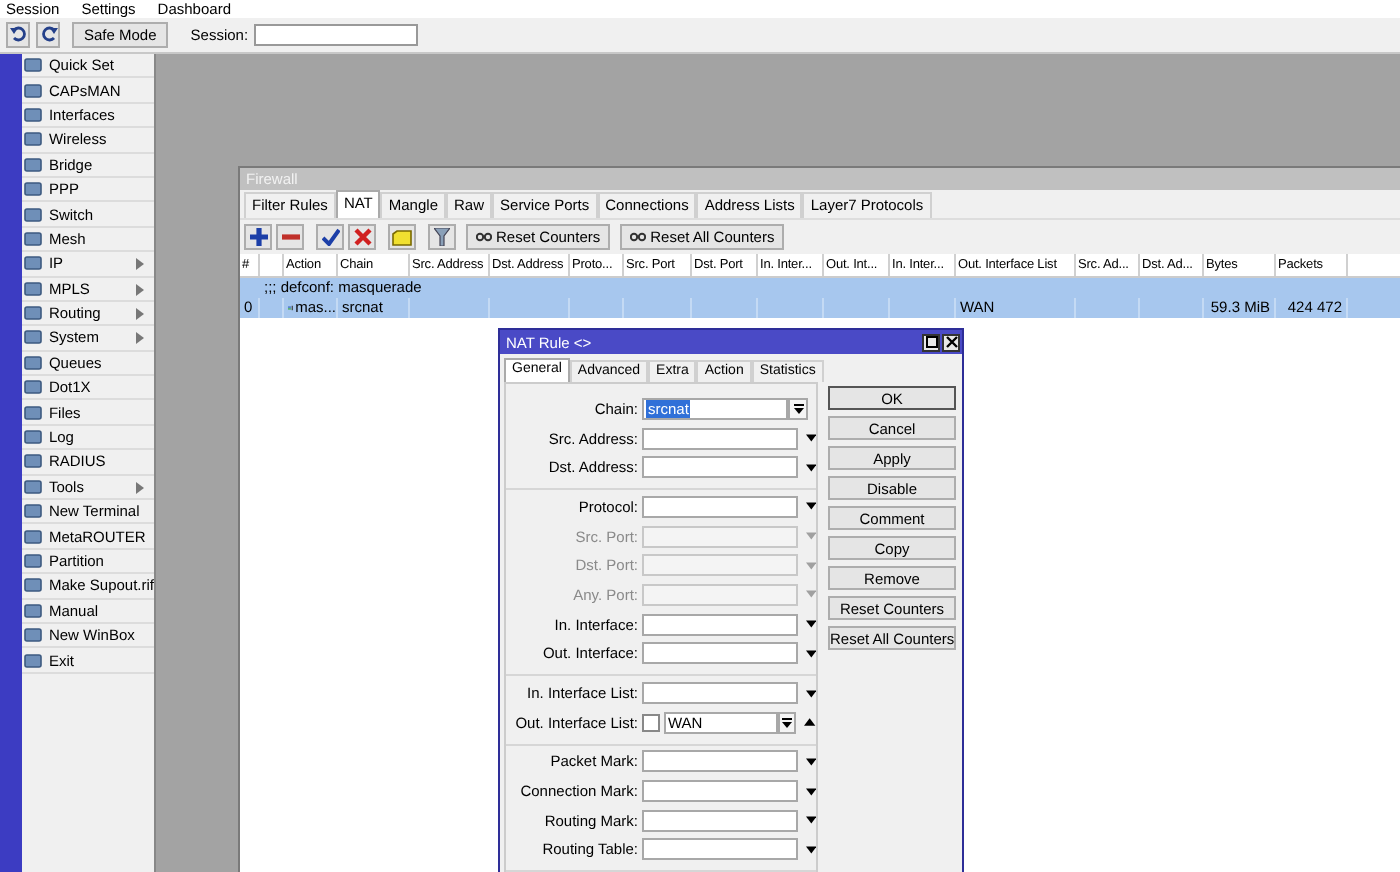 This screenshot has height=872, width=1400. Describe the element at coordinates (810, 722) in the screenshot. I see `up-arrow-icon` at that location.